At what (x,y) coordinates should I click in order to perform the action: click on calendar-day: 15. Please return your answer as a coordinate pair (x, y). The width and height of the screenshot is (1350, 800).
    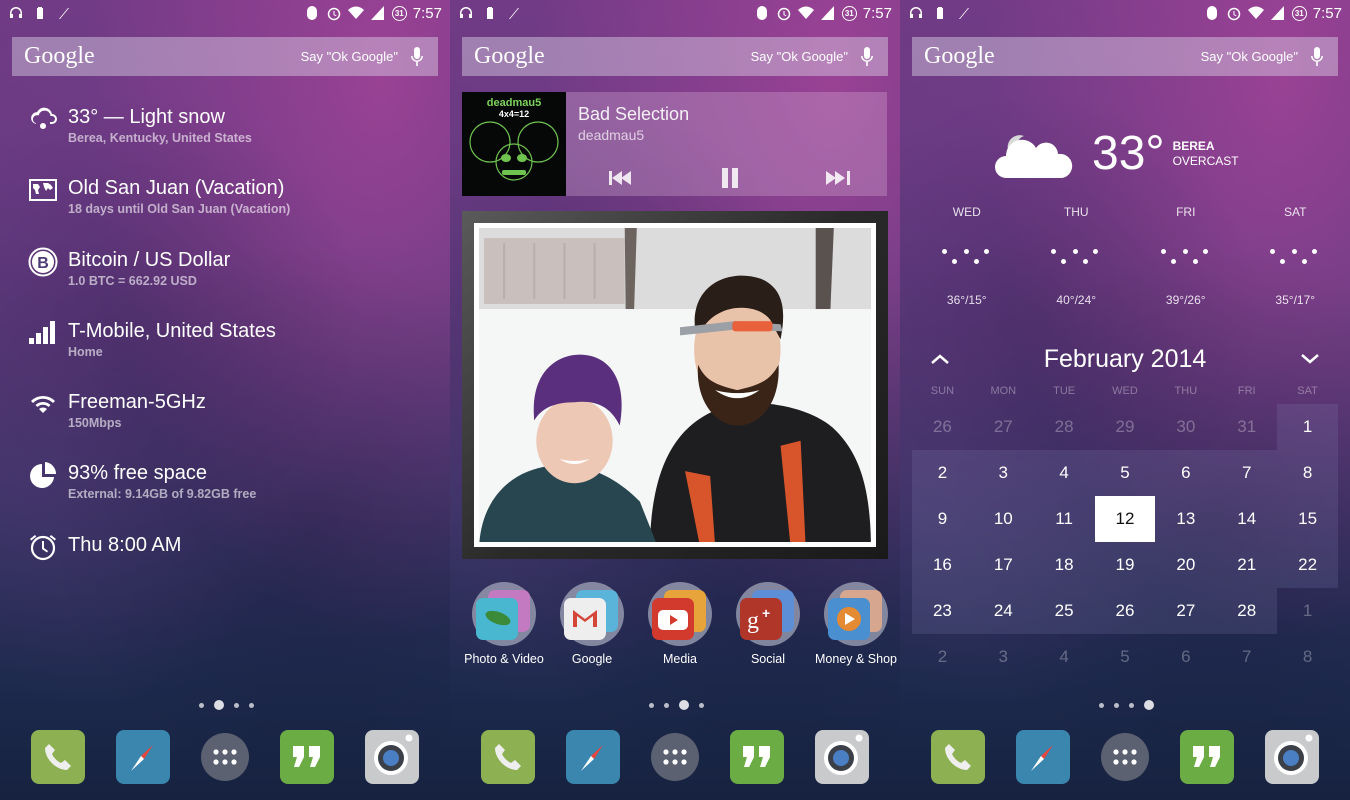
    Looking at the image, I should click on (1307, 519).